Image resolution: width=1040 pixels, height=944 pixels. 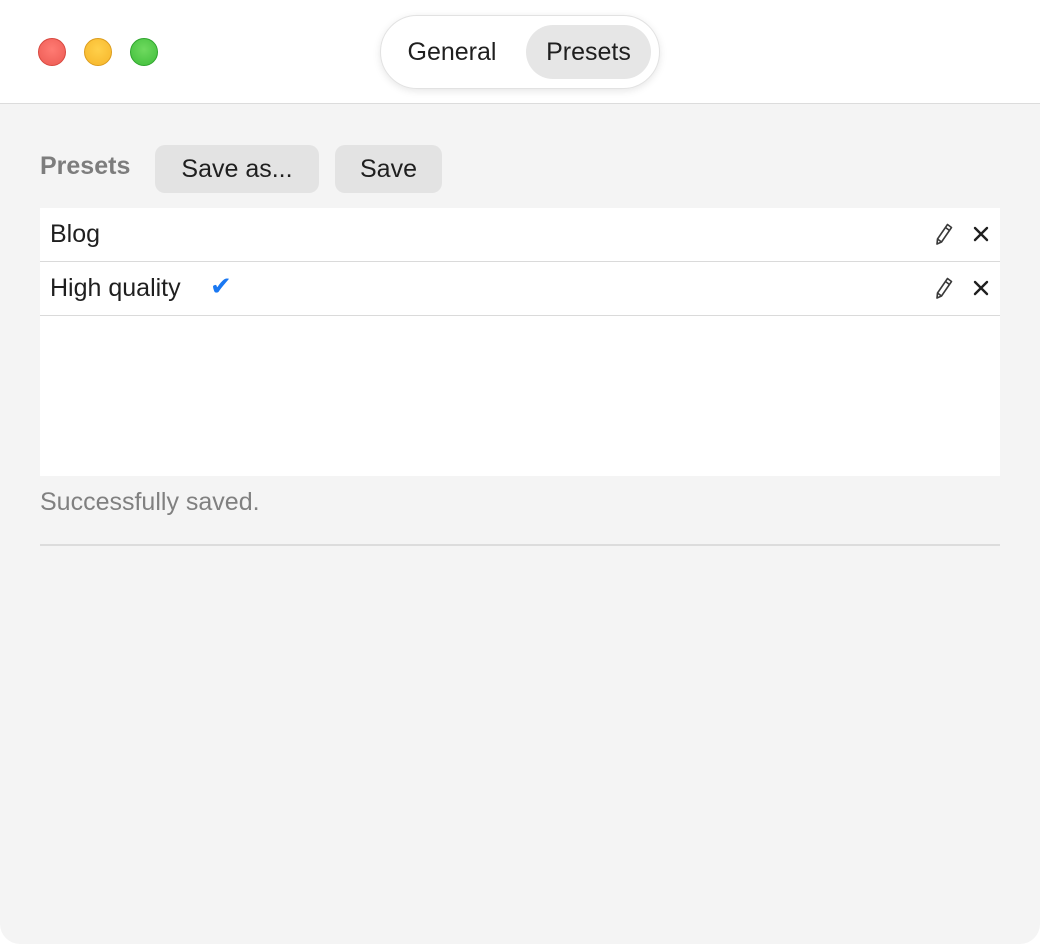 I want to click on presets-heading: Presets, so click(x=85, y=166).